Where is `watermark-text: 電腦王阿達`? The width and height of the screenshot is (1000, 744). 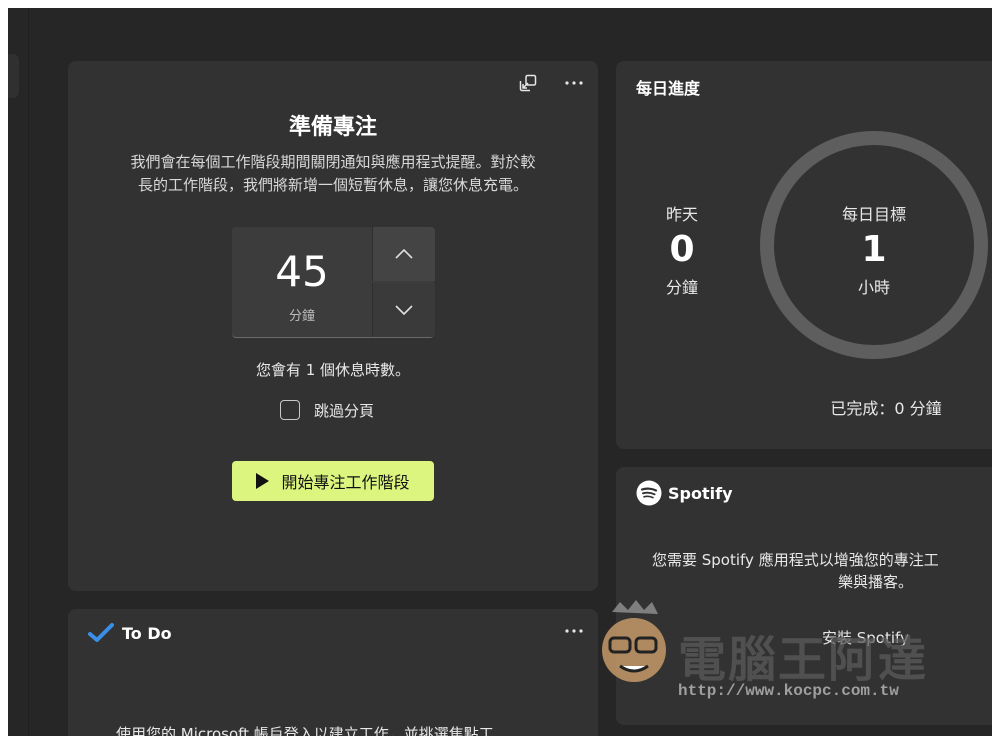 watermark-text: 電腦王阿達 is located at coordinates (803, 660).